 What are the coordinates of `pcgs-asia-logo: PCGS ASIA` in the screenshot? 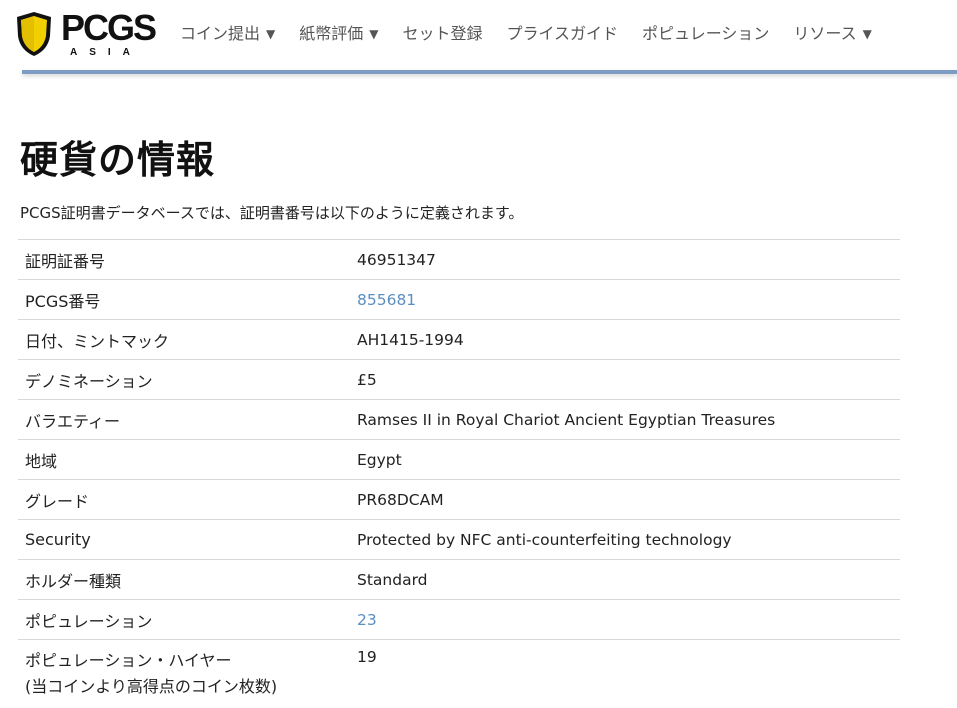 It's located at (79, 34).